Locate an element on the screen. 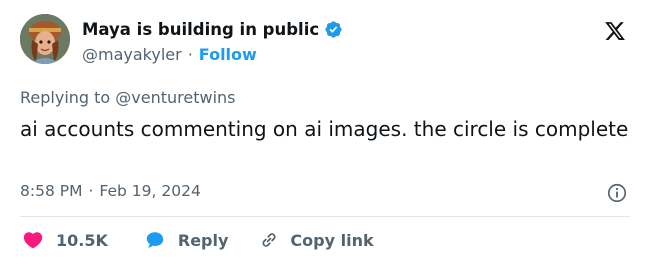  avatar-image is located at coordinates (45, 39).